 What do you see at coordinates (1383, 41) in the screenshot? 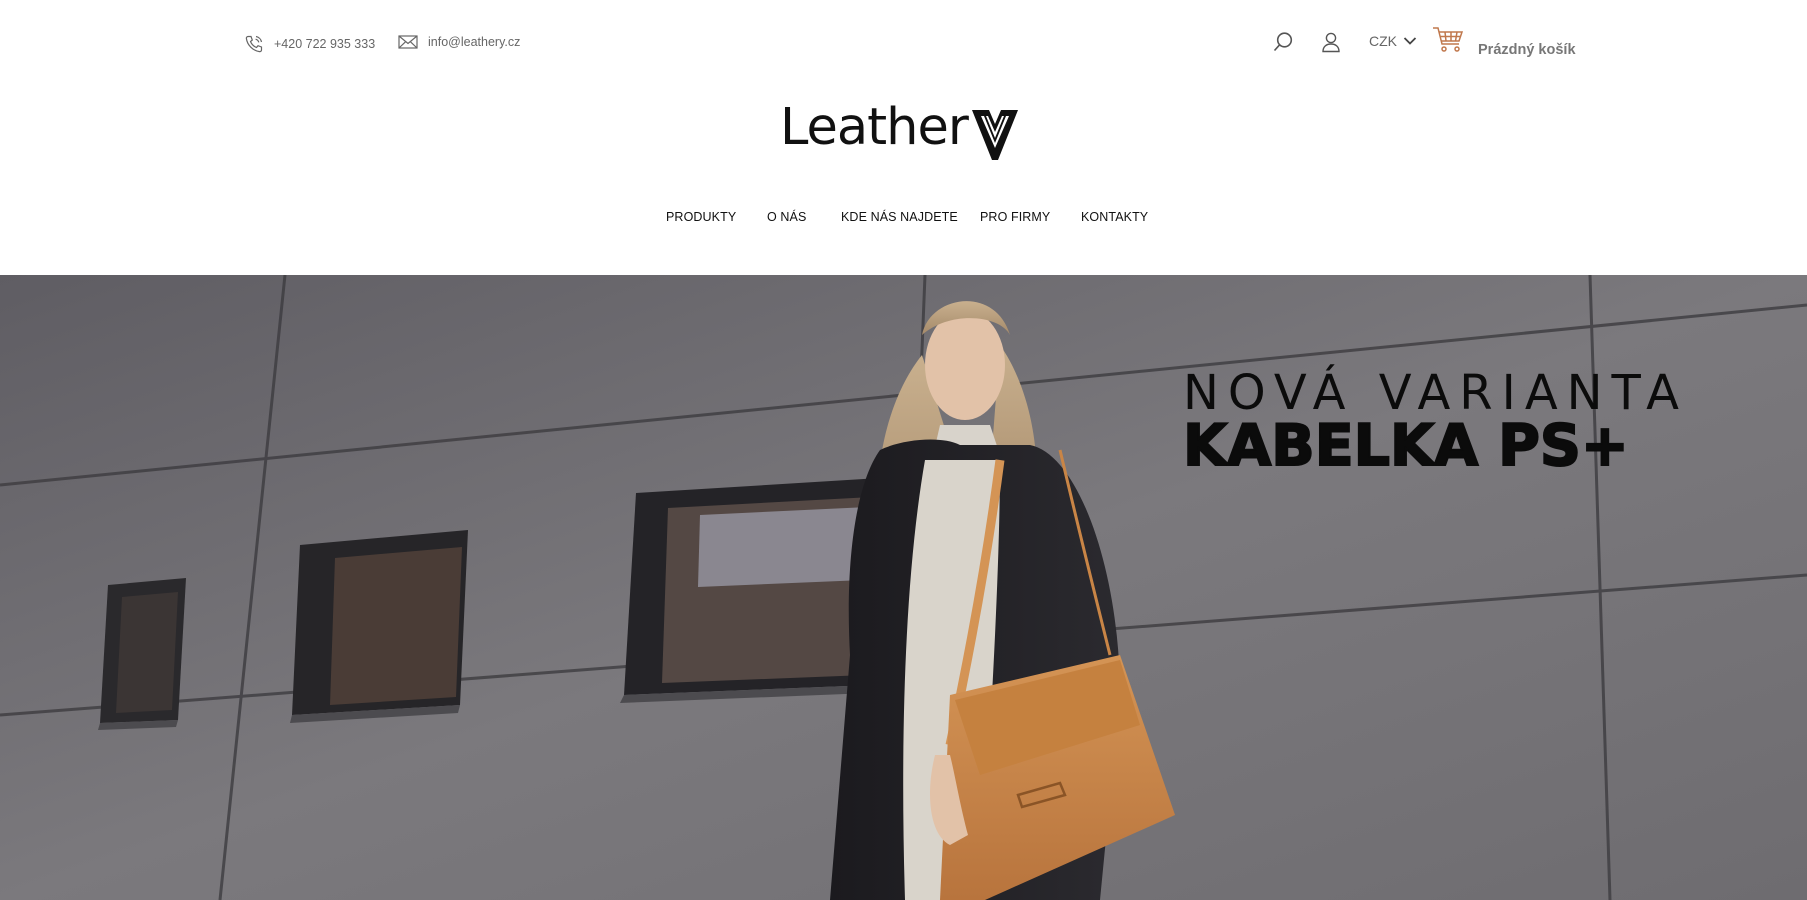
I see `currency-label: CZK` at bounding box center [1383, 41].